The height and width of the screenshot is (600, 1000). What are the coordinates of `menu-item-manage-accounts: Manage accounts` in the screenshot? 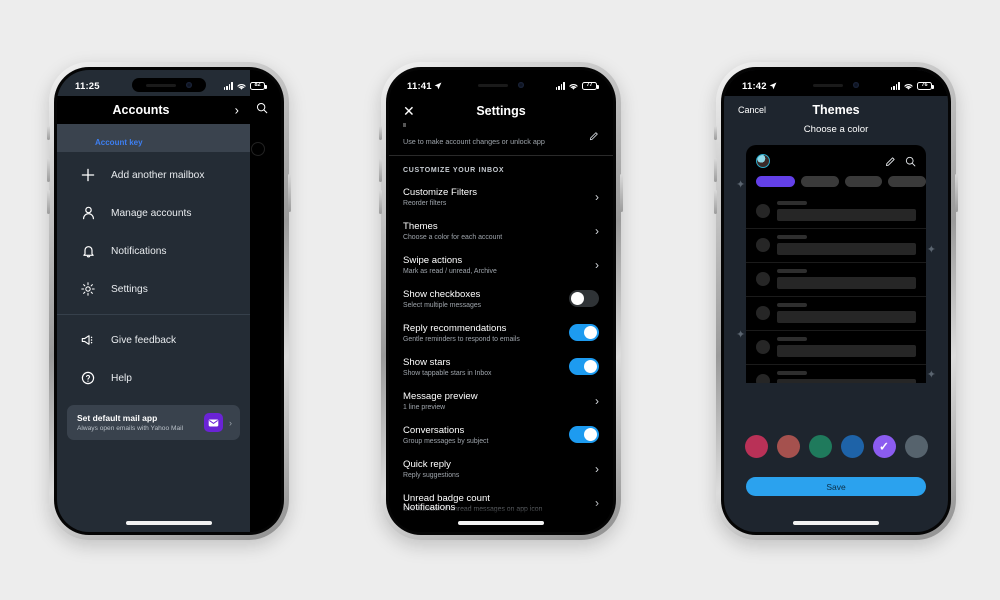 It's located at (153, 213).